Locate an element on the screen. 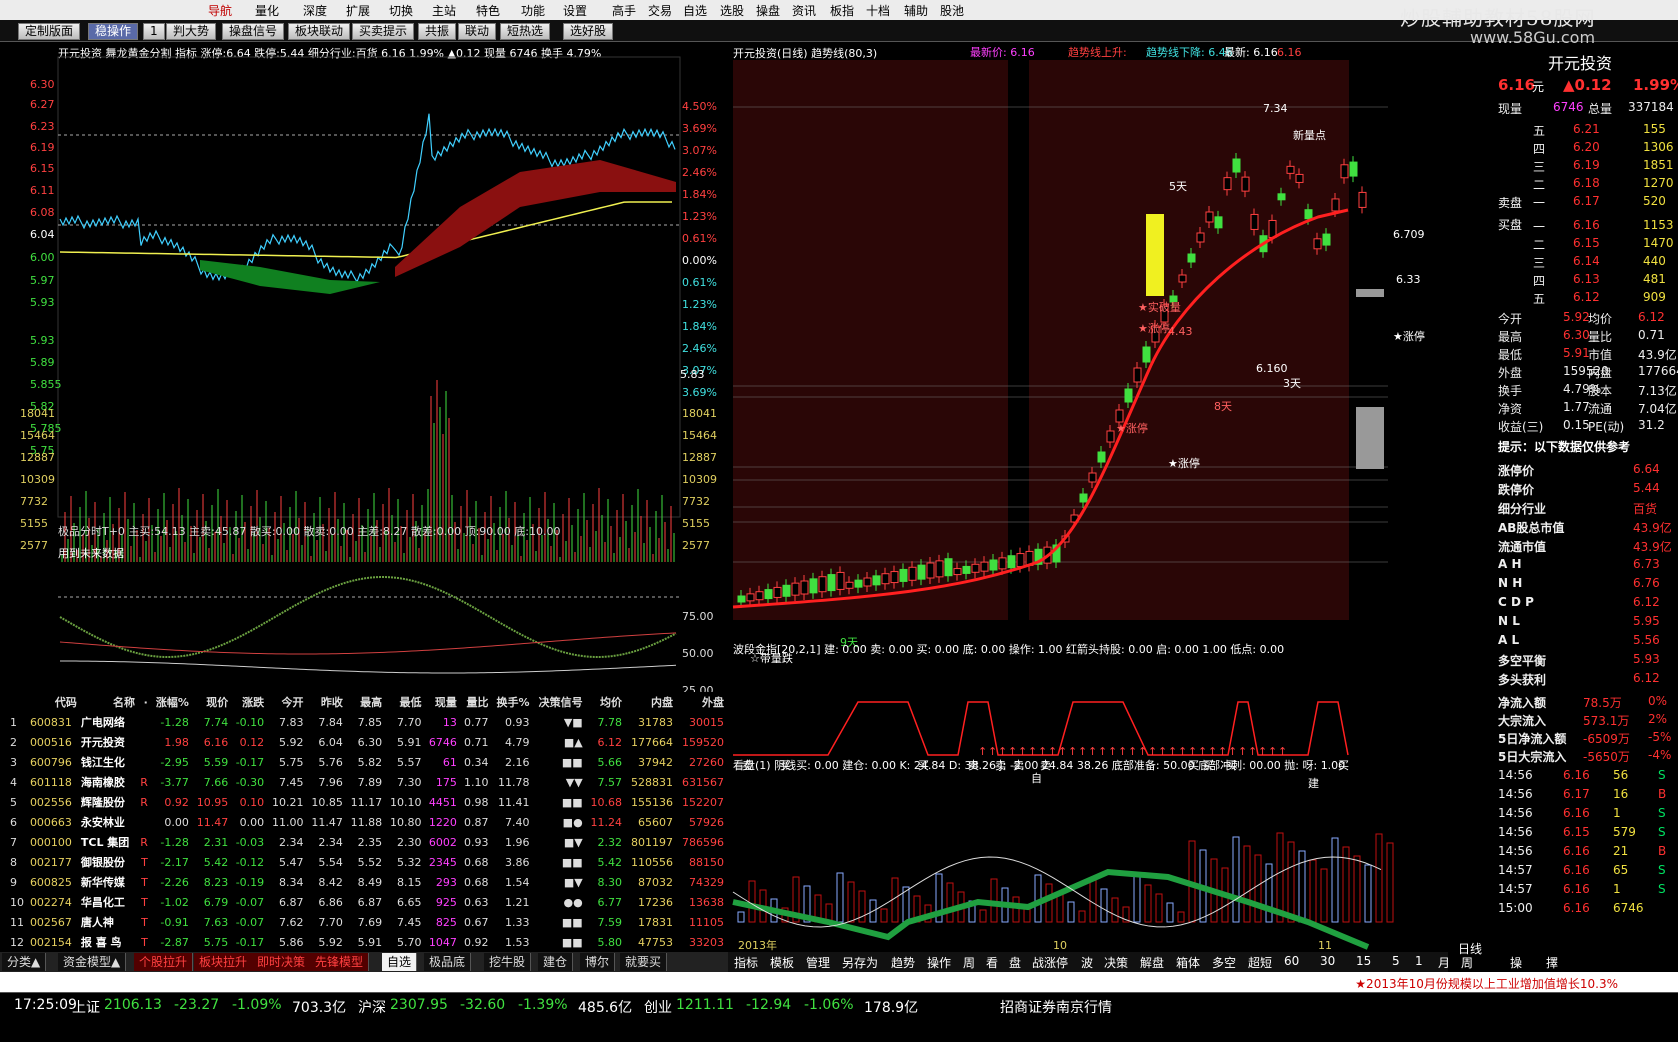  menu-item: 量化 is located at coordinates (267, 10).